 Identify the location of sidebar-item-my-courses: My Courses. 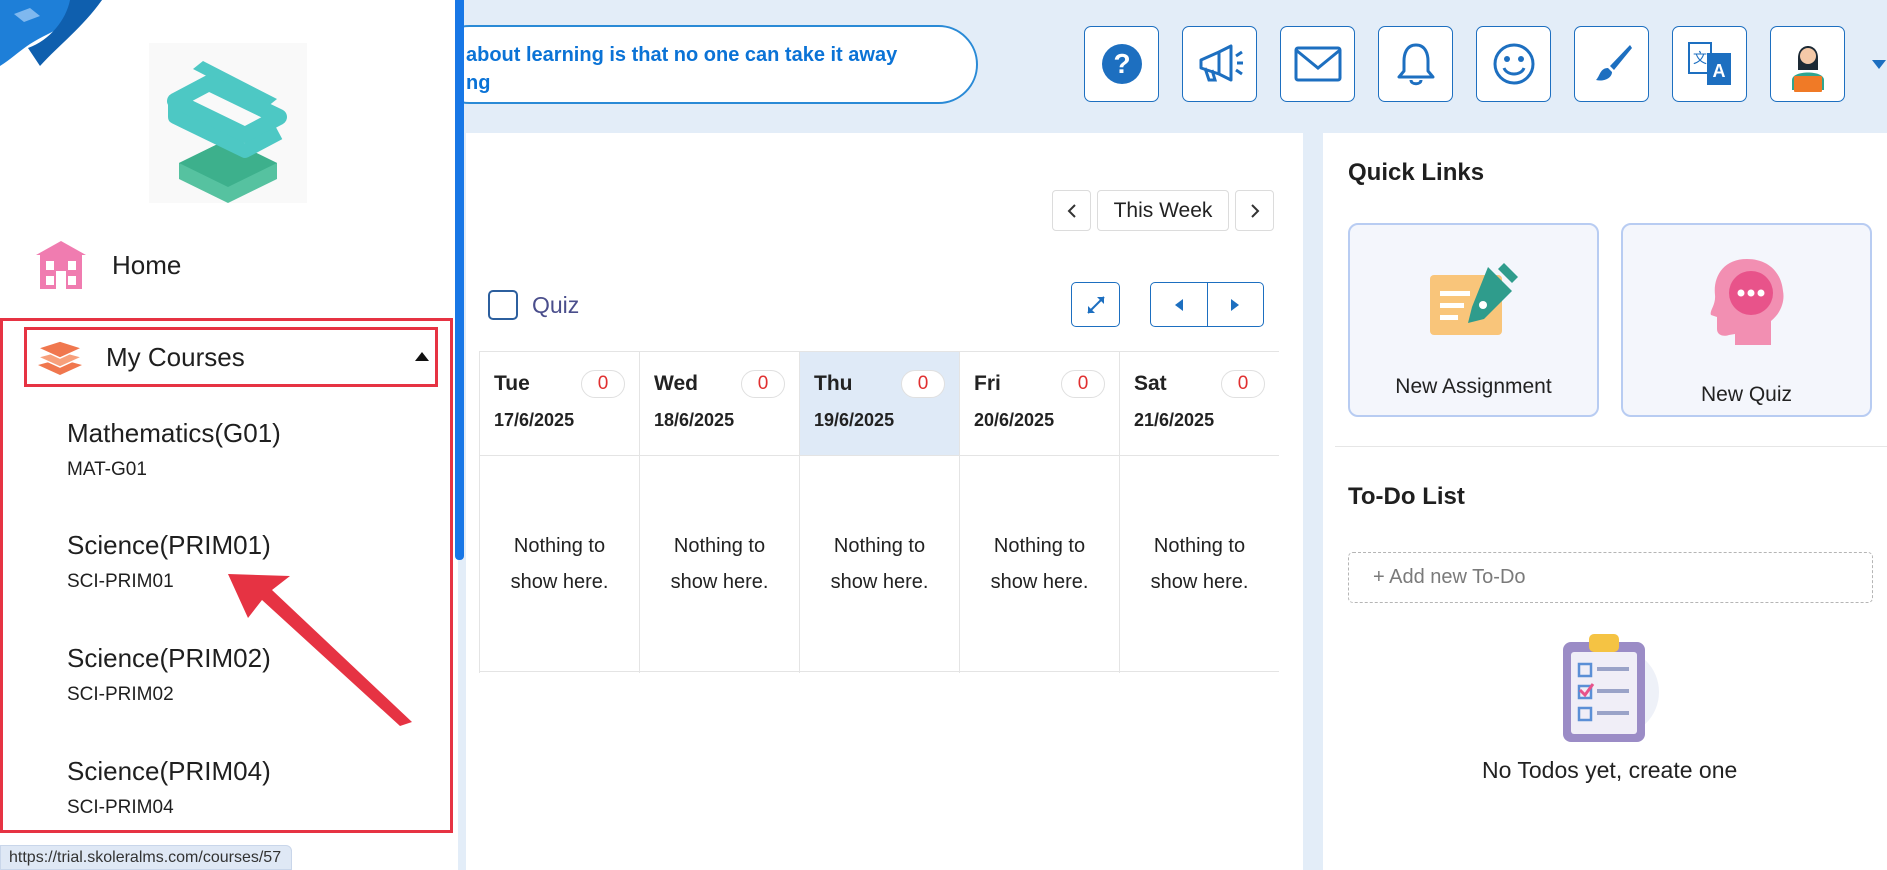
(231, 357).